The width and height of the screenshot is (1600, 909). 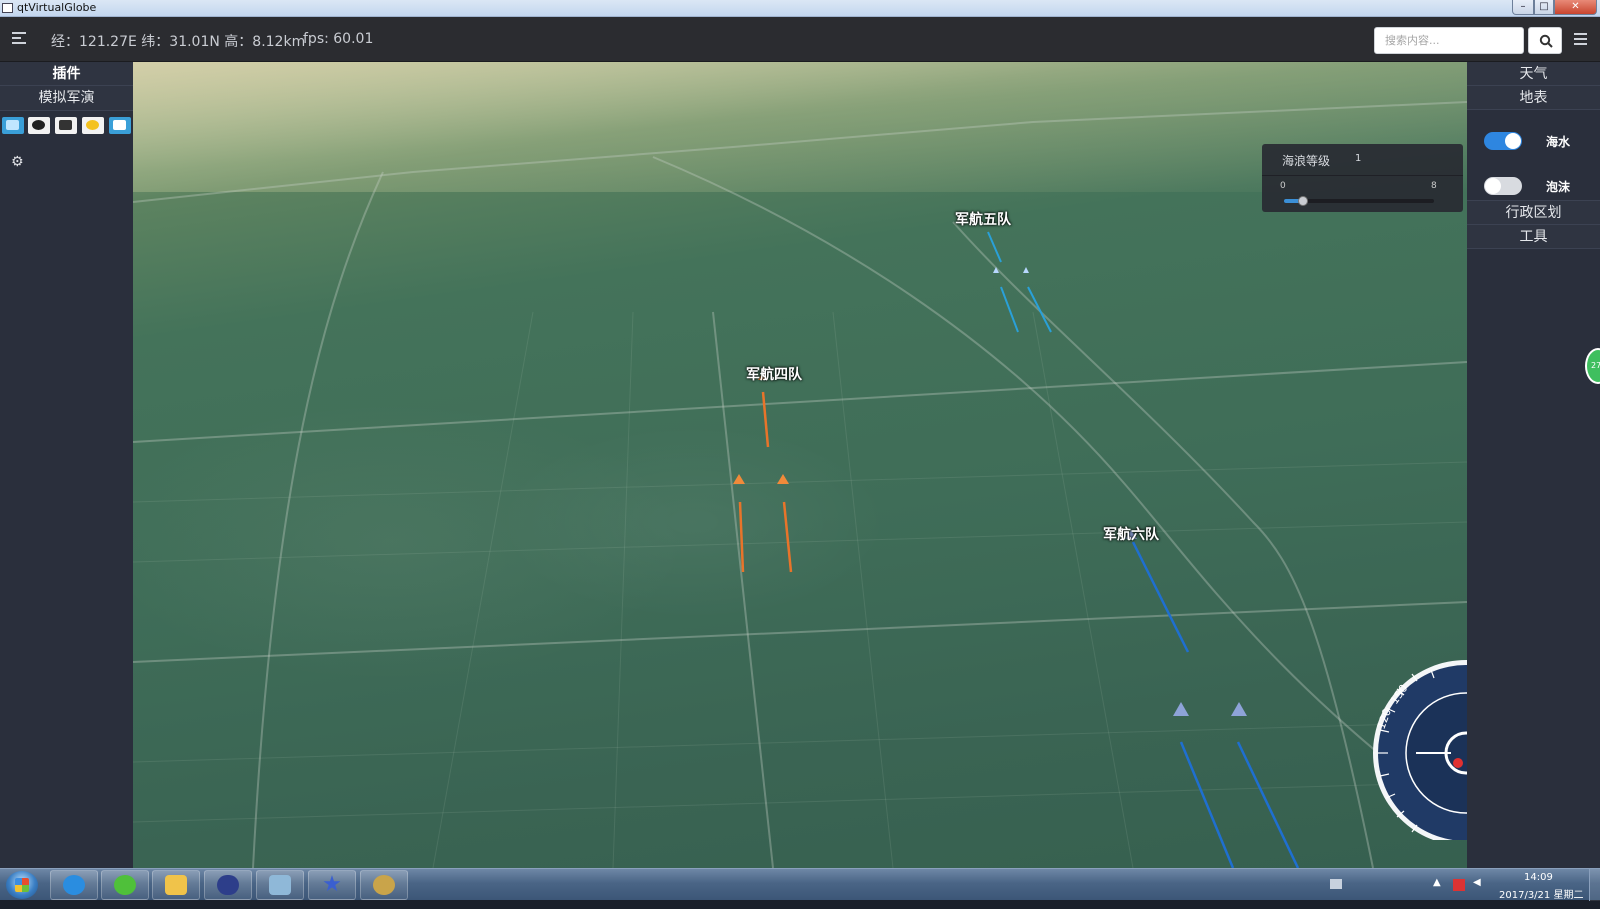 I want to click on tool-app-button, so click(x=384, y=885).